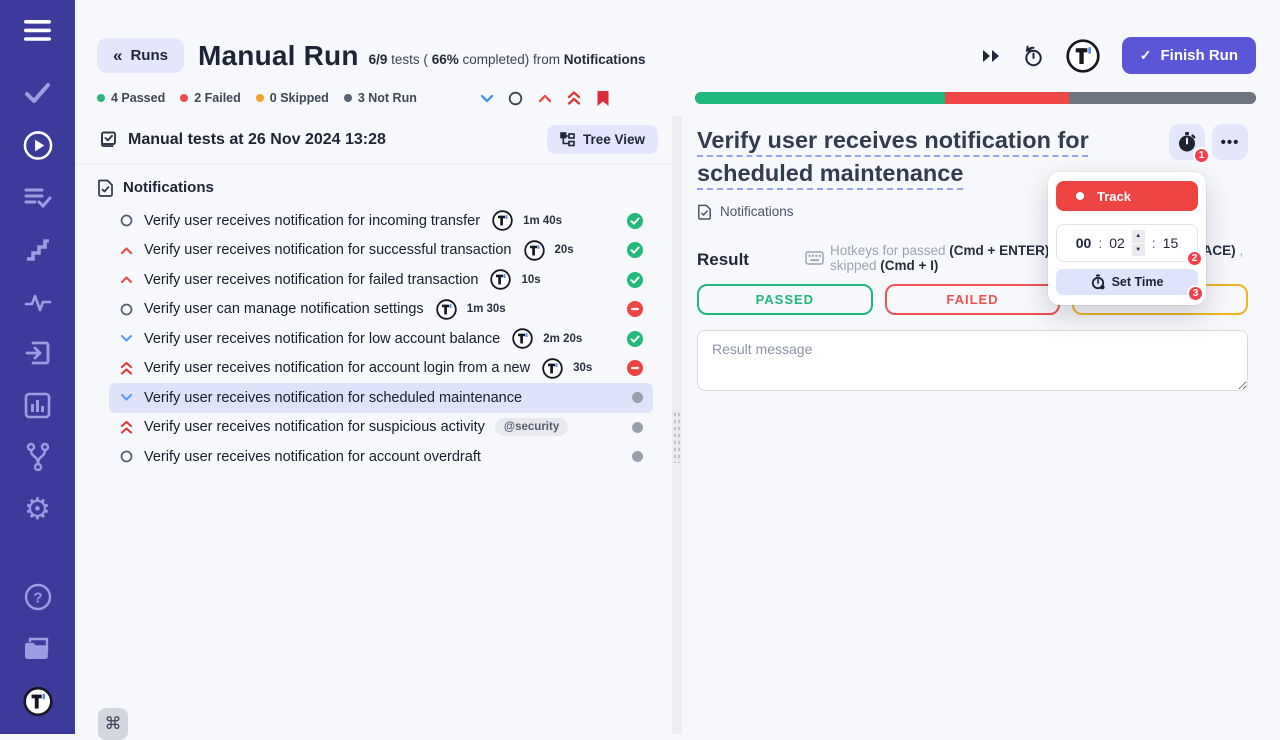  What do you see at coordinates (1127, 196) in the screenshot?
I see `track-button: Track` at bounding box center [1127, 196].